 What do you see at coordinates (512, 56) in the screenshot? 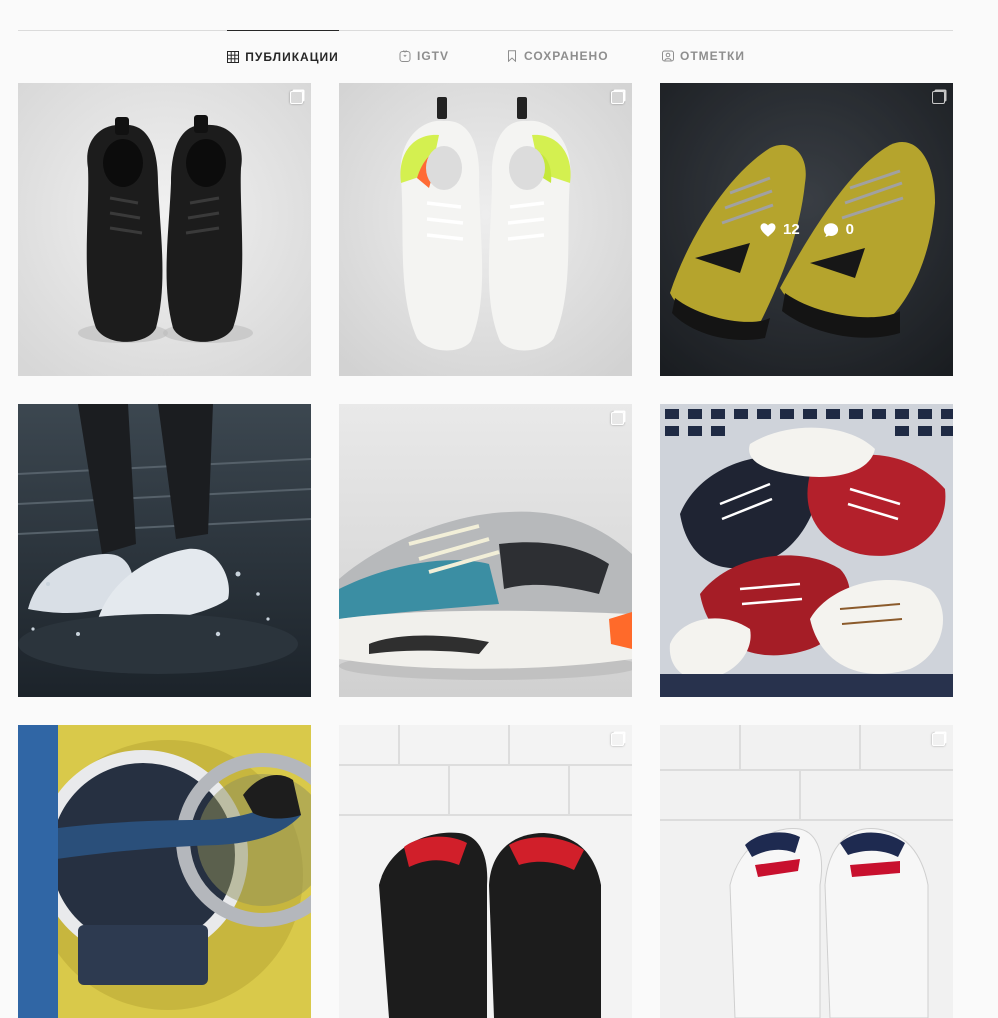
I see `bookmark-icon` at bounding box center [512, 56].